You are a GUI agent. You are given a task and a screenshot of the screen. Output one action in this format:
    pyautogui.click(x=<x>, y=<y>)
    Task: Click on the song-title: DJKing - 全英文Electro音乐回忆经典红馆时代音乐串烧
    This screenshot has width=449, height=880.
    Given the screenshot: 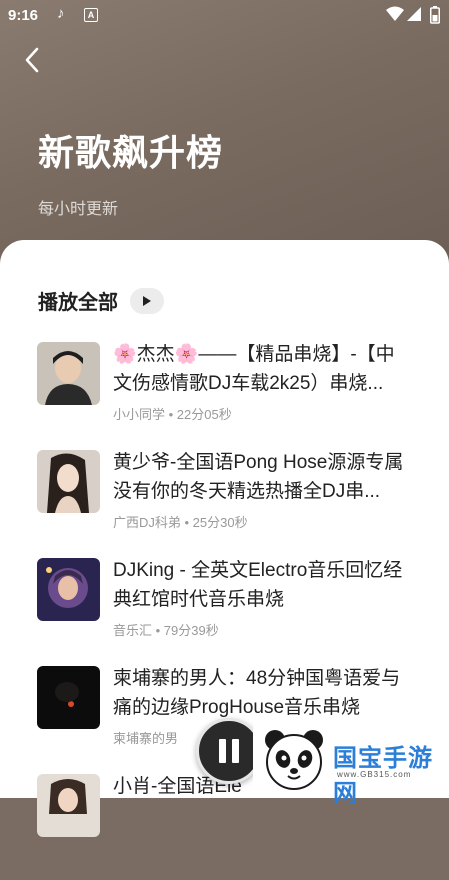 What is the action you would take?
    pyautogui.click(x=258, y=585)
    